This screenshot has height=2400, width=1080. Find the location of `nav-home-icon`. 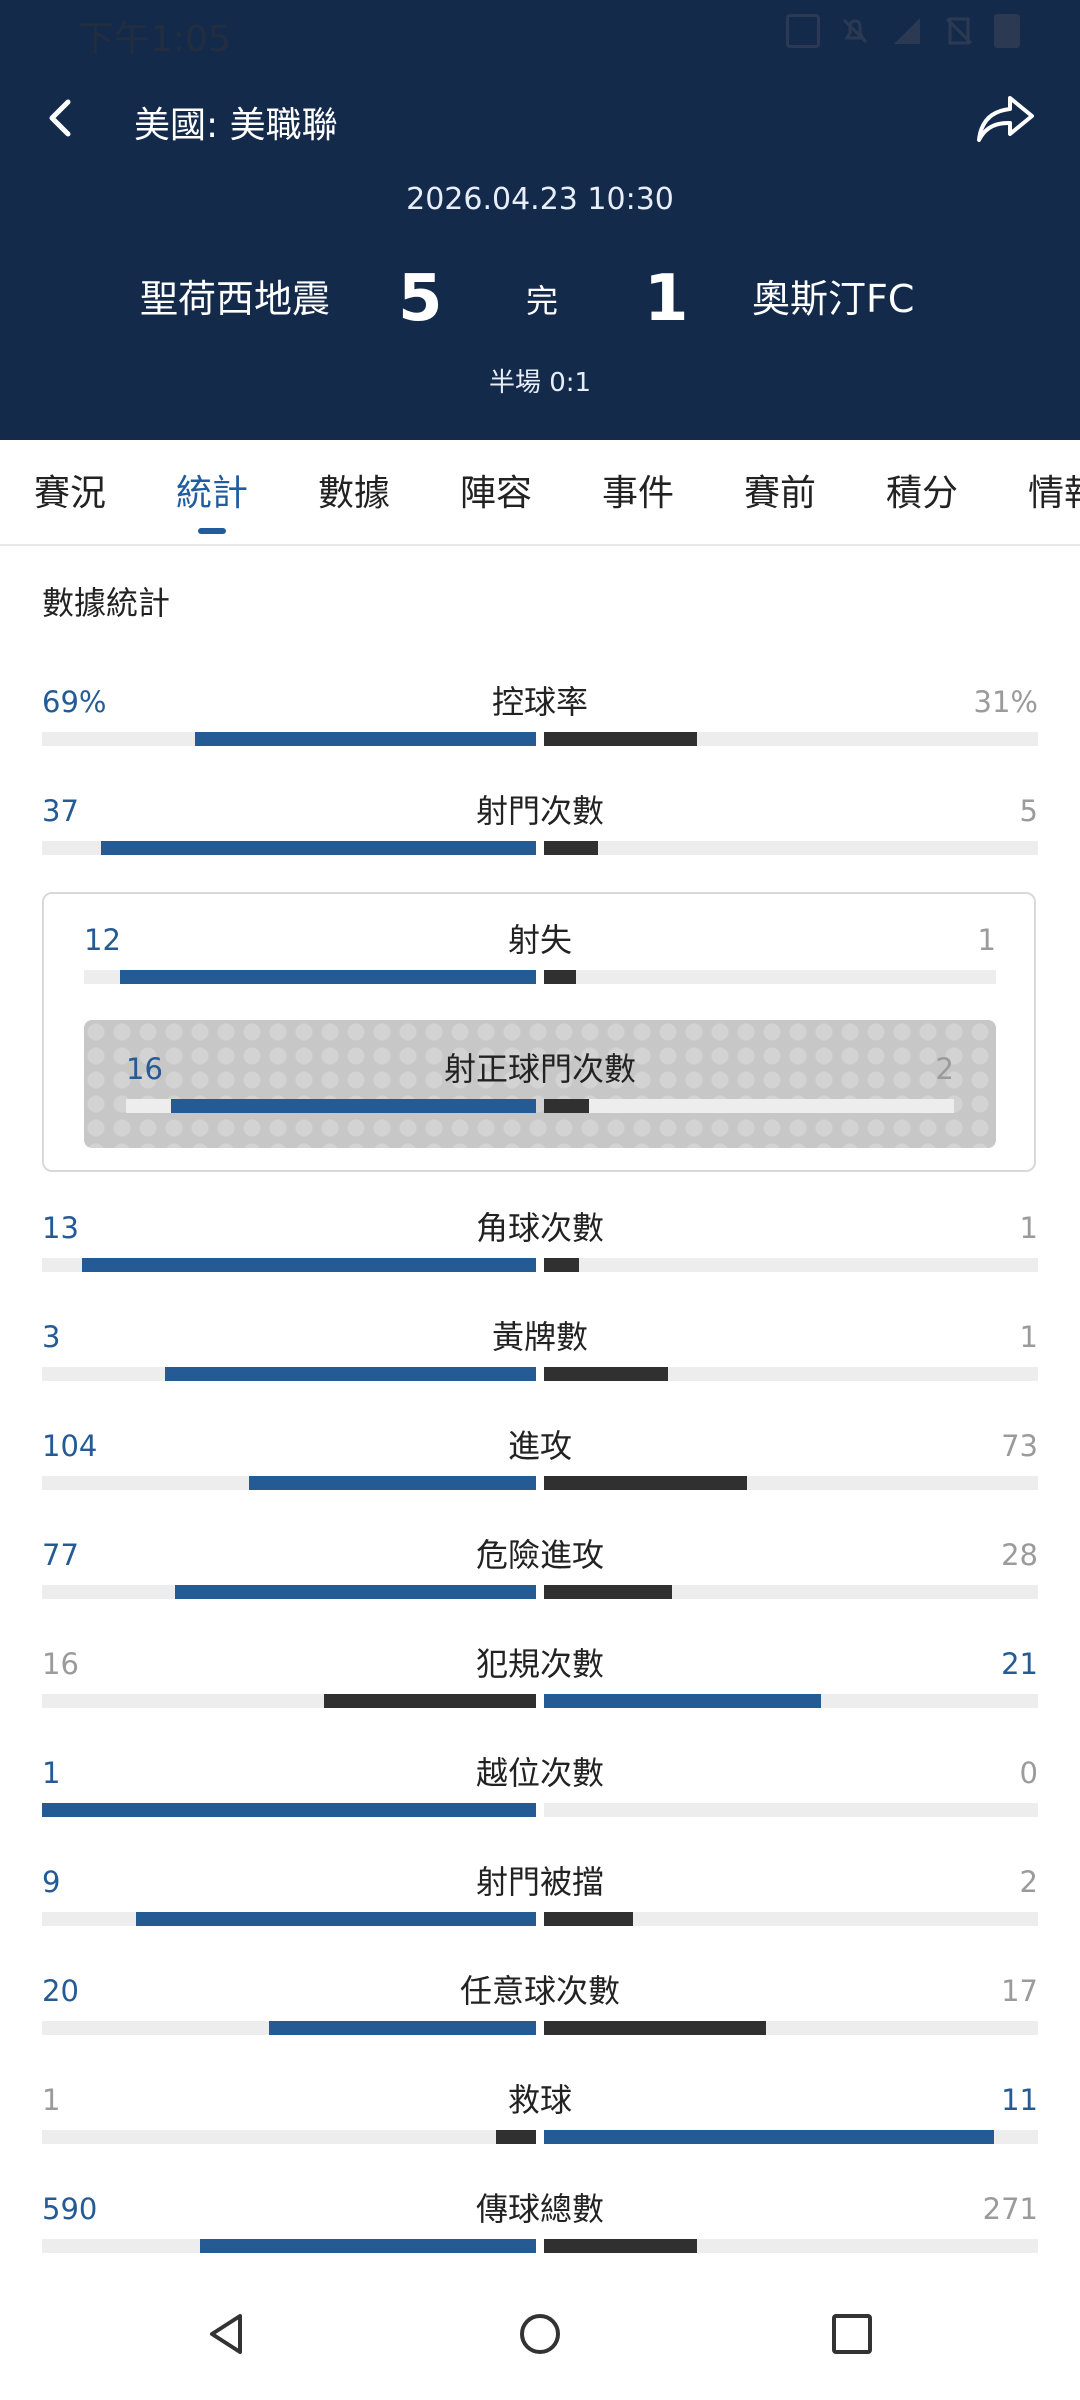

nav-home-icon is located at coordinates (540, 2334).